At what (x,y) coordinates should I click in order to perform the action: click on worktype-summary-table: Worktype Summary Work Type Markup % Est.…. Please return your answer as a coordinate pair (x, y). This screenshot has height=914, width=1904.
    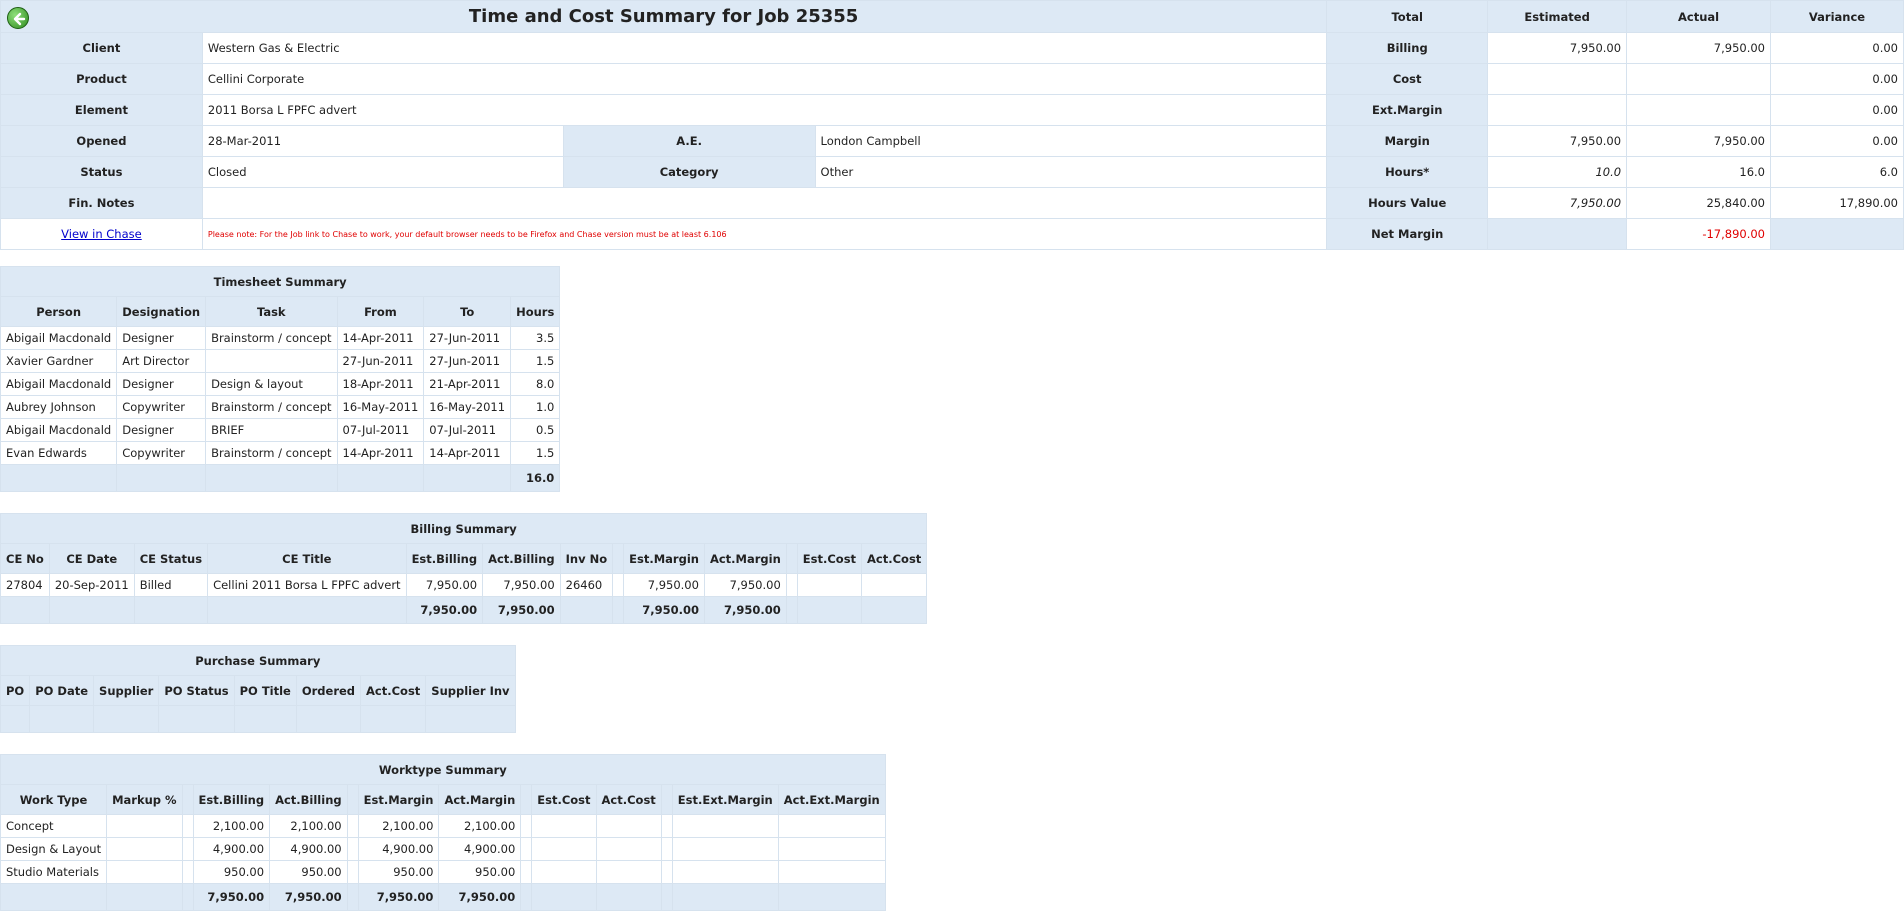
    Looking at the image, I should click on (443, 832).